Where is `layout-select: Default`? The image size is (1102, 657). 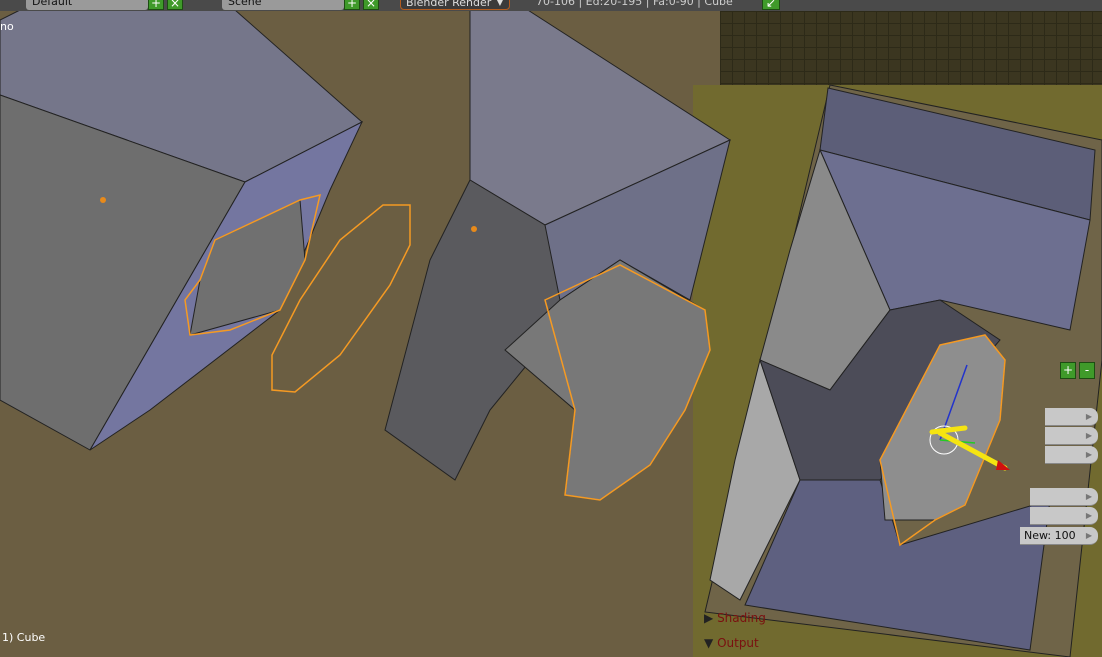 layout-select: Default is located at coordinates (87, 5).